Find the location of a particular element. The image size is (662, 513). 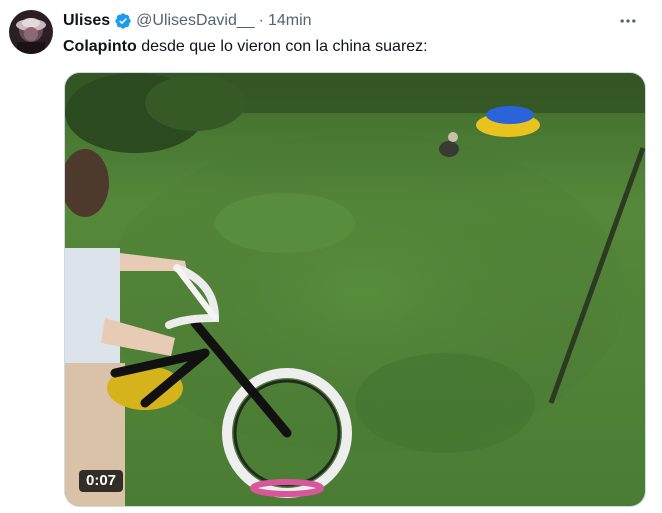

avatar is located at coordinates (31, 32).